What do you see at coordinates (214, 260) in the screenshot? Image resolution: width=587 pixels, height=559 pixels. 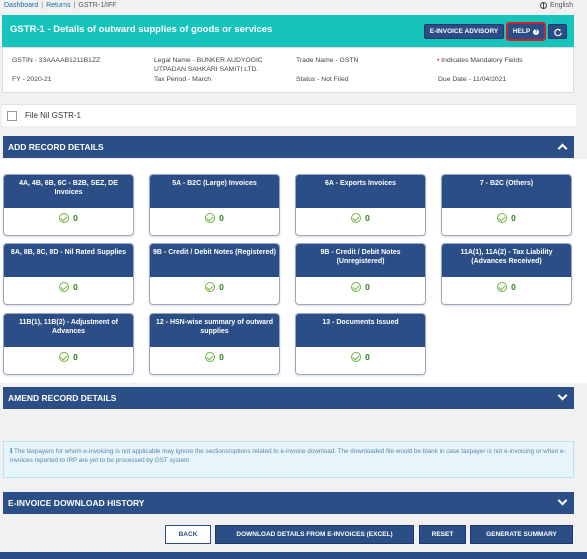 I see `tile-title: 9B - Credit / Debit Notes (Registered)` at bounding box center [214, 260].